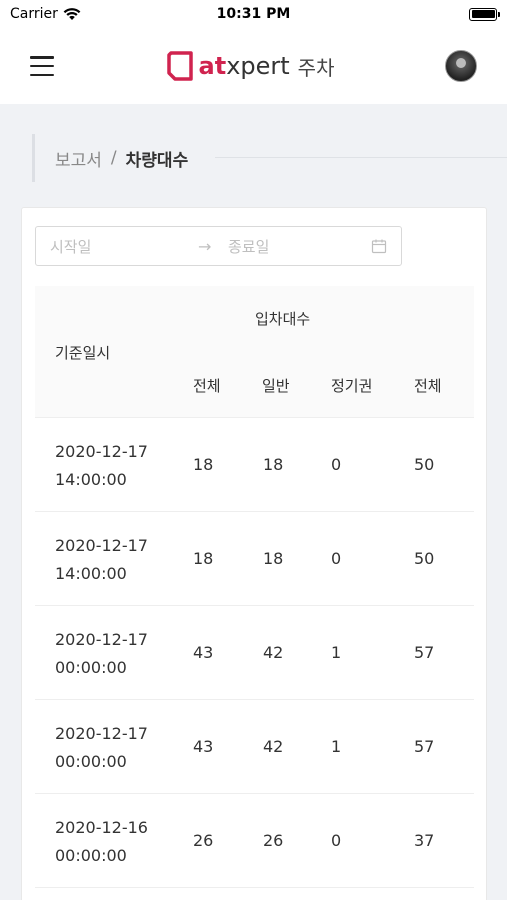 Image resolution: width=507 pixels, height=900 pixels. What do you see at coordinates (42, 66) in the screenshot?
I see `hamburger-menu-icon` at bounding box center [42, 66].